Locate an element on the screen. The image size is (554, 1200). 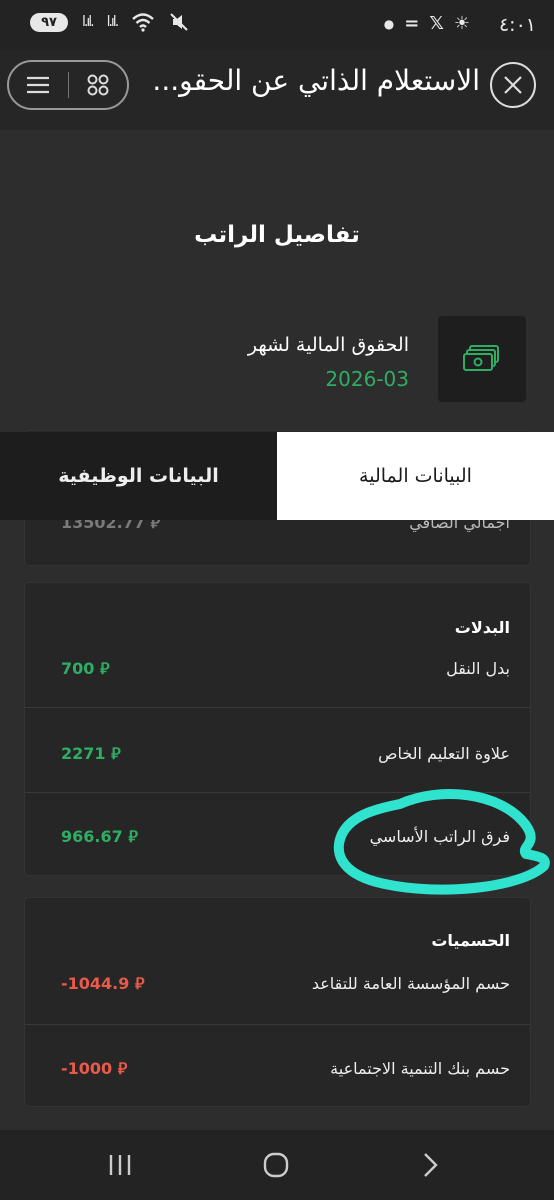
hamburger-icon is located at coordinates (38, 85).